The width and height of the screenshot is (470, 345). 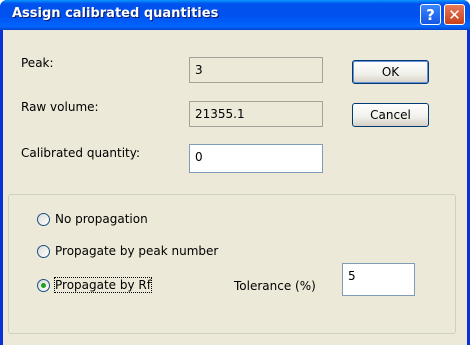 I want to click on peak-label: Peak:, so click(x=37, y=63).